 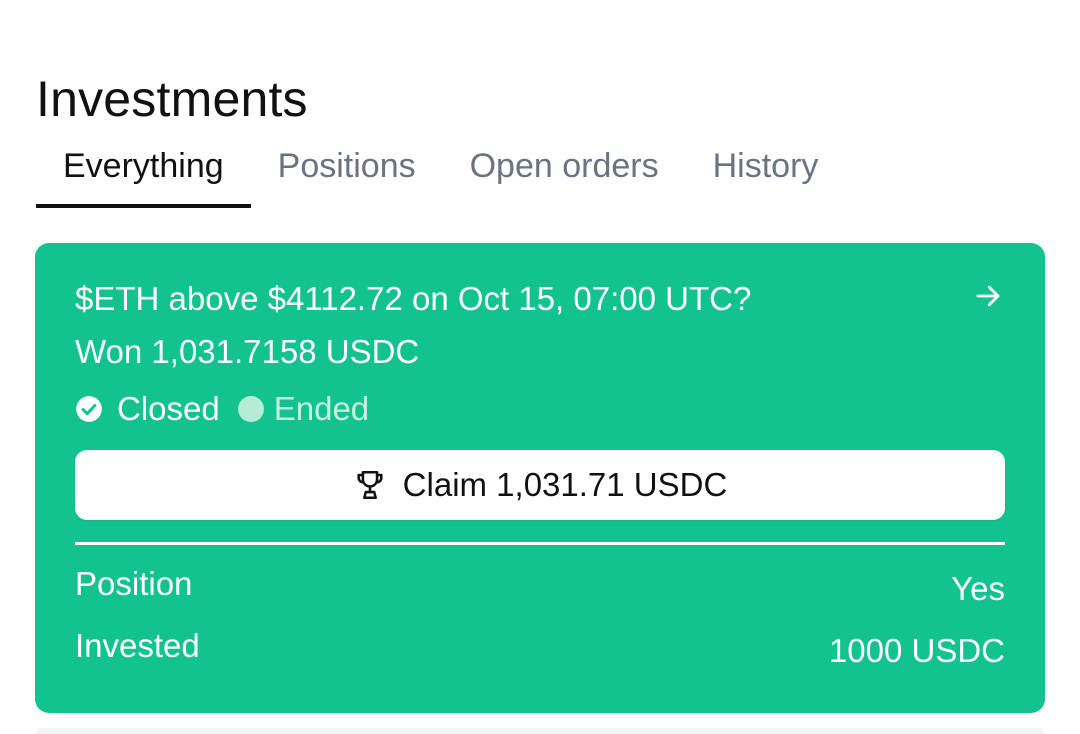 I want to click on closed-status-label: Closed, so click(x=168, y=408).